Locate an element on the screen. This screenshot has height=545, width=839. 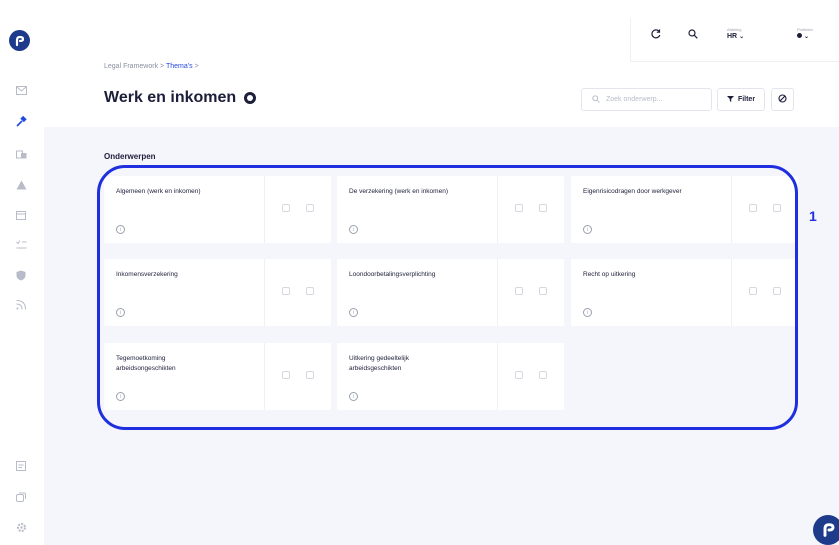
page-title-row: Werk en inkomen is located at coordinates (180, 98).